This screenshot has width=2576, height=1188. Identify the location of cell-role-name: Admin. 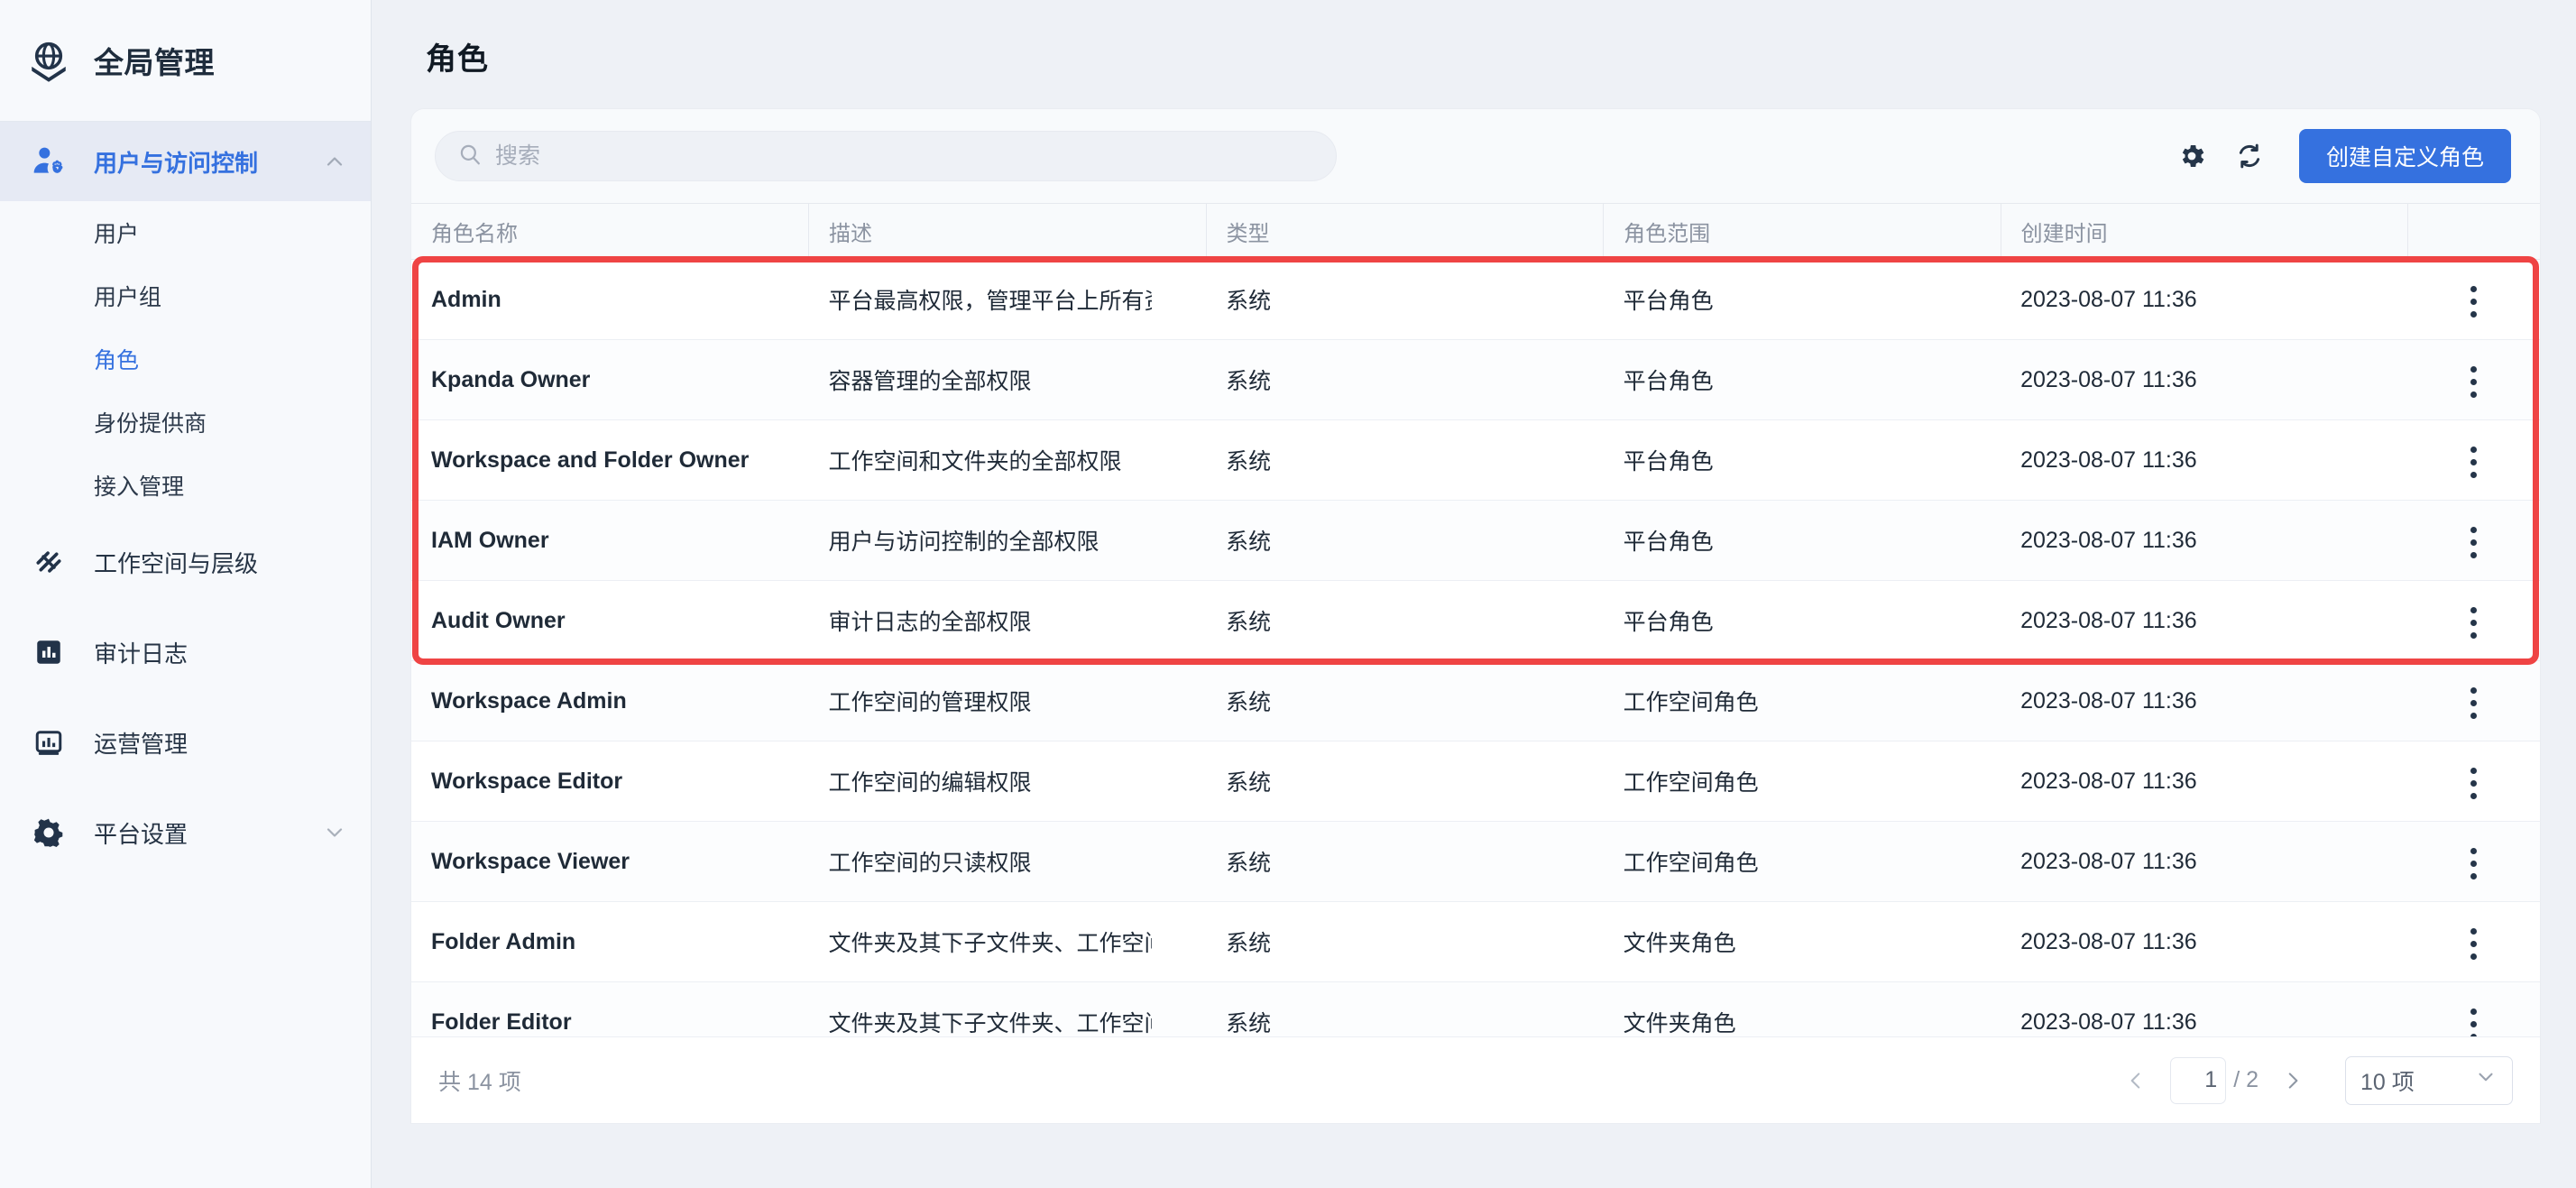
(610, 299).